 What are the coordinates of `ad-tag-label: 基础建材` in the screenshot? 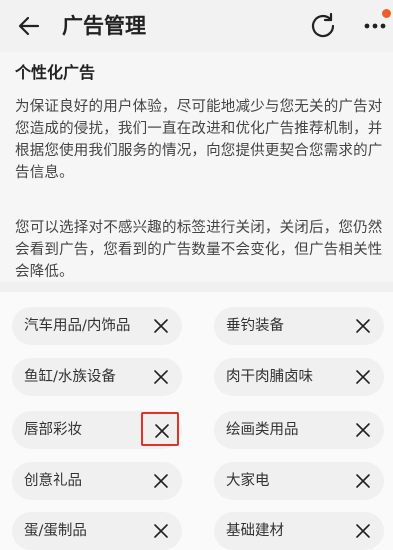 It's located at (255, 531).